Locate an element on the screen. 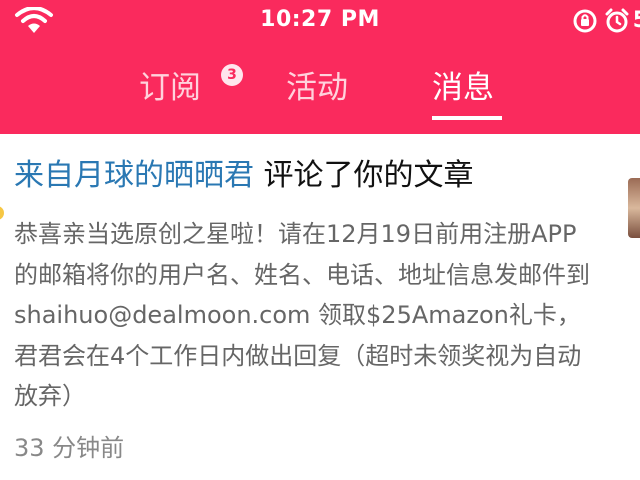 Image resolution: width=640 pixels, height=480 pixels. alarm-icon is located at coordinates (617, 20).